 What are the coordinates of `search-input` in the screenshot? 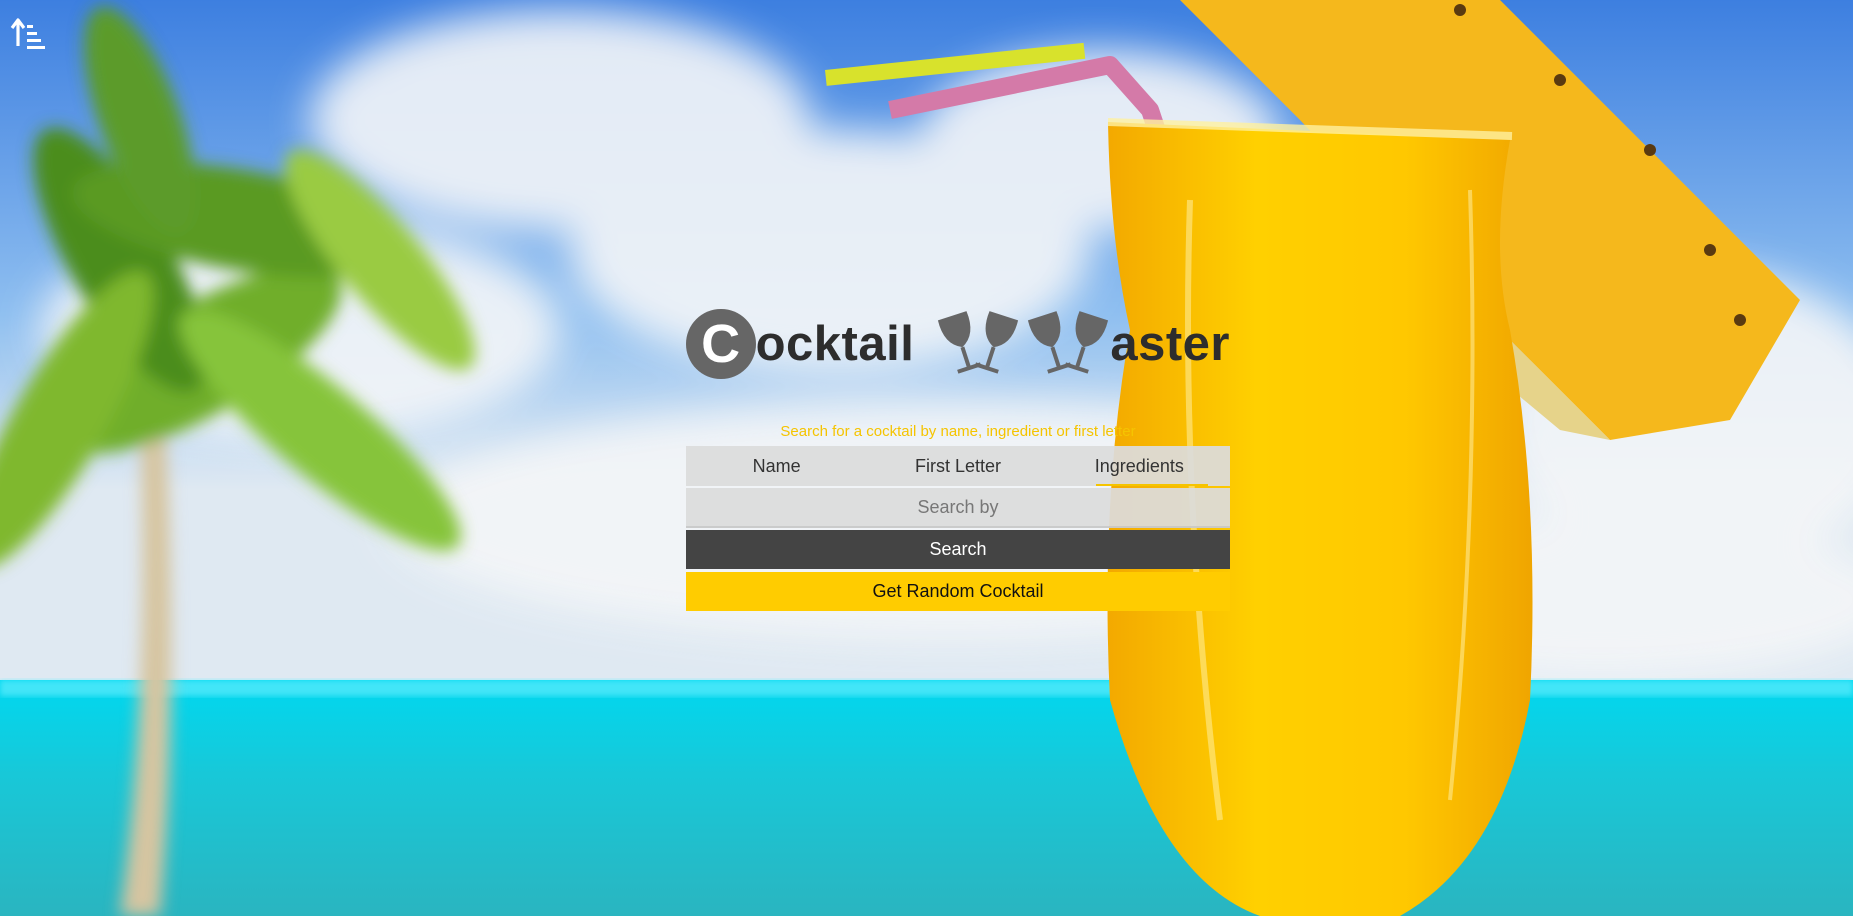 It's located at (958, 508).